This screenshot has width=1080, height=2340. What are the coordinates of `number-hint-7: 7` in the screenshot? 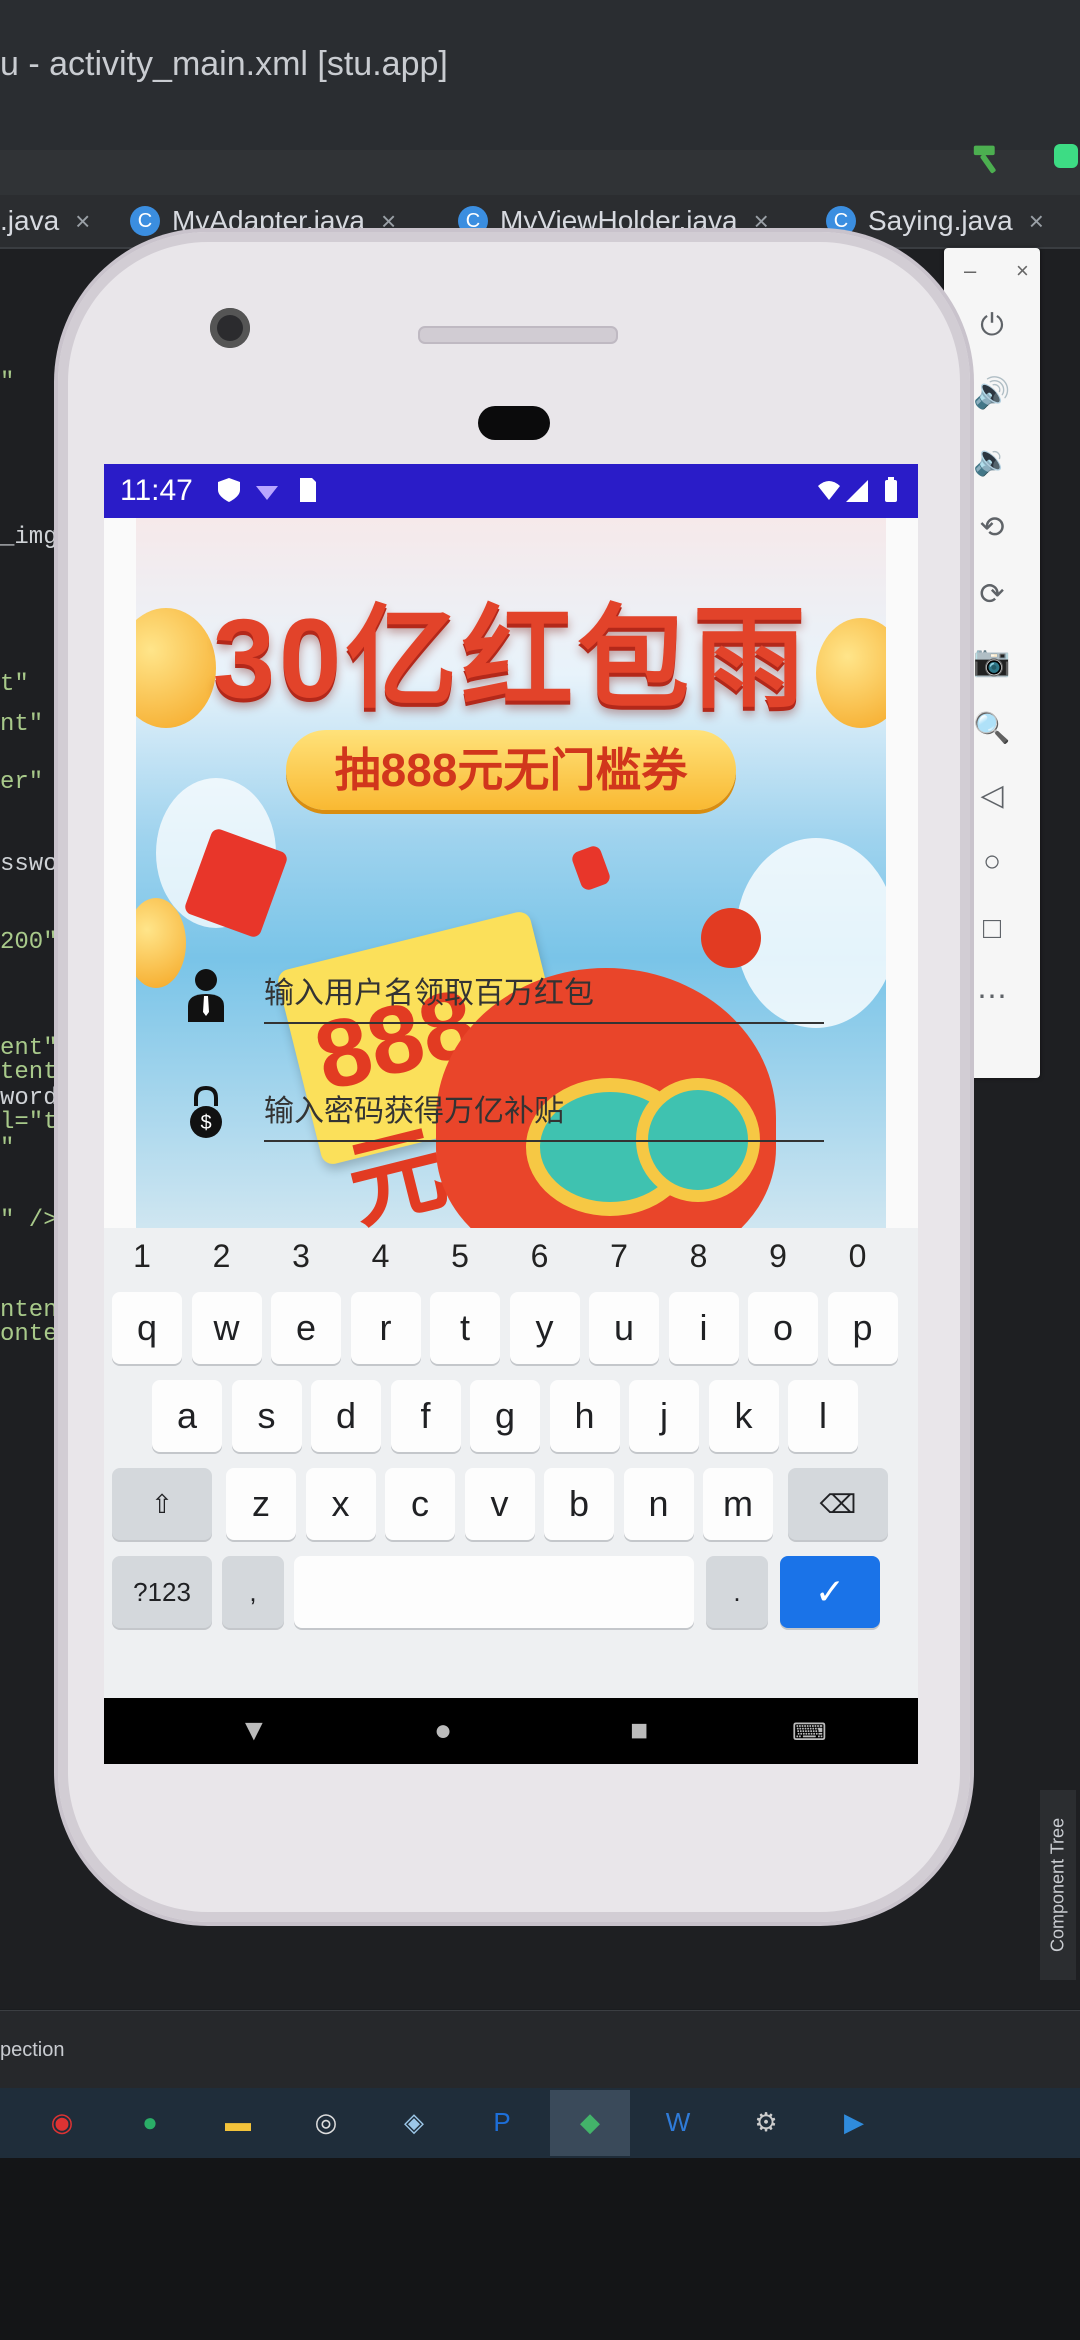 It's located at (619, 1256).